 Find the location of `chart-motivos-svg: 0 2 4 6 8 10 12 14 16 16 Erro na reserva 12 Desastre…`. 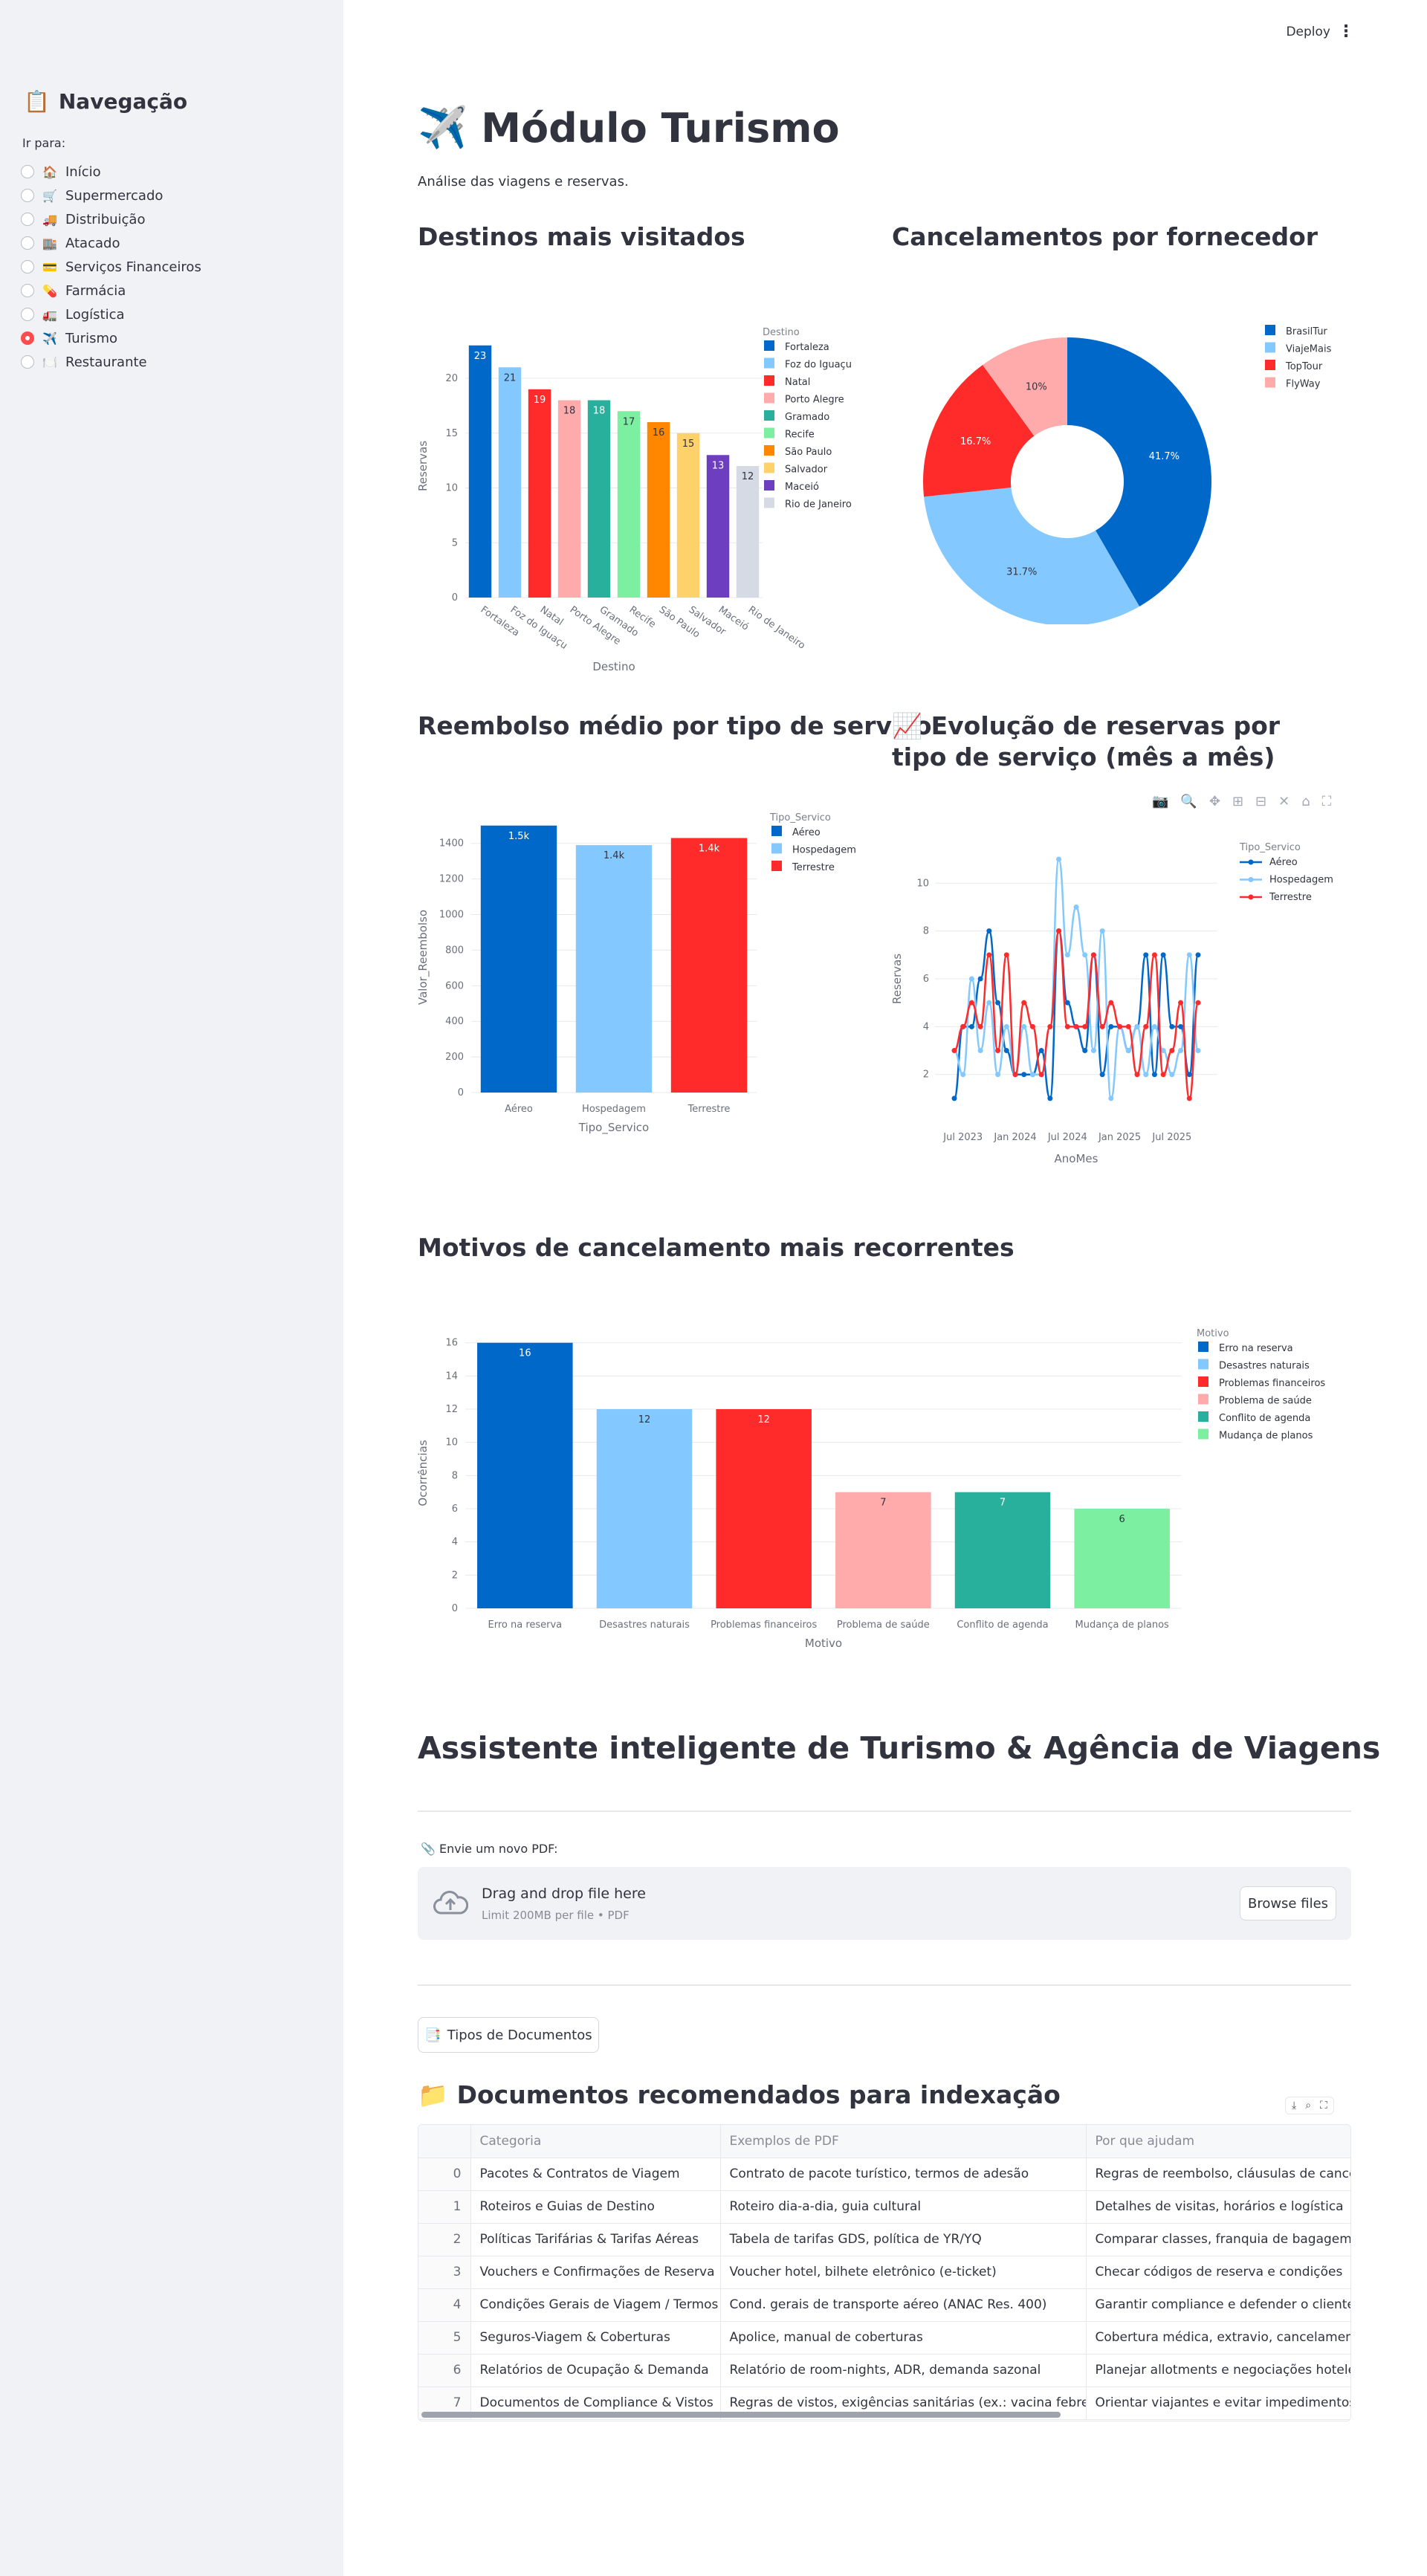

chart-motivos-svg: 0 2 4 6 8 10 12 14 16 16 Erro na reserva 12 Desastre… is located at coordinates (885, 1501).